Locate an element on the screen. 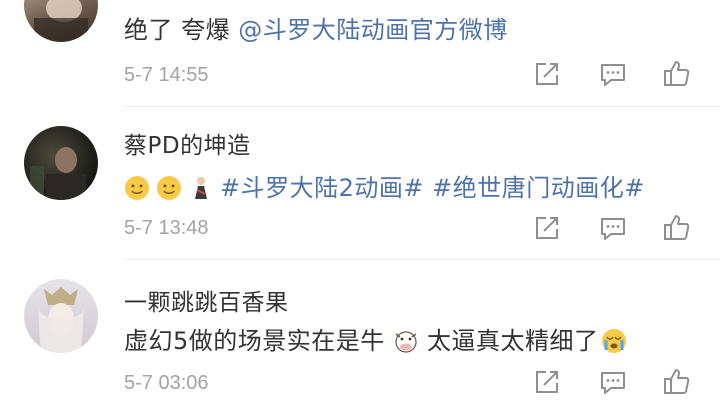  comment-text: 虚幻5做的场景实在是牛 is located at coordinates (258, 341).